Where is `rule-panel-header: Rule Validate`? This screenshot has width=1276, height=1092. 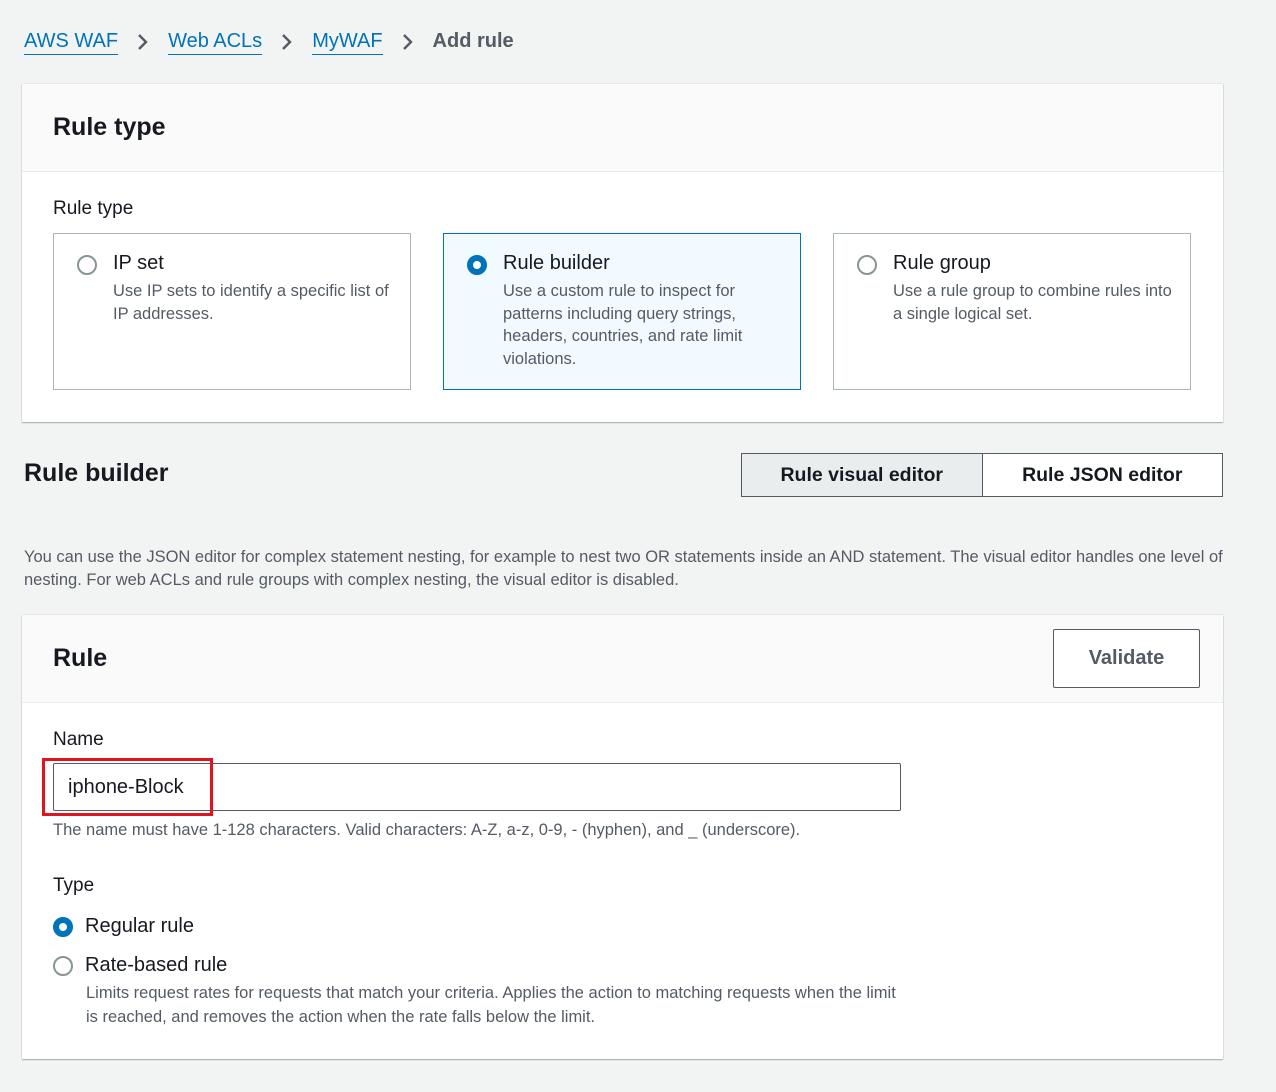
rule-panel-header: Rule Validate is located at coordinates (622, 659).